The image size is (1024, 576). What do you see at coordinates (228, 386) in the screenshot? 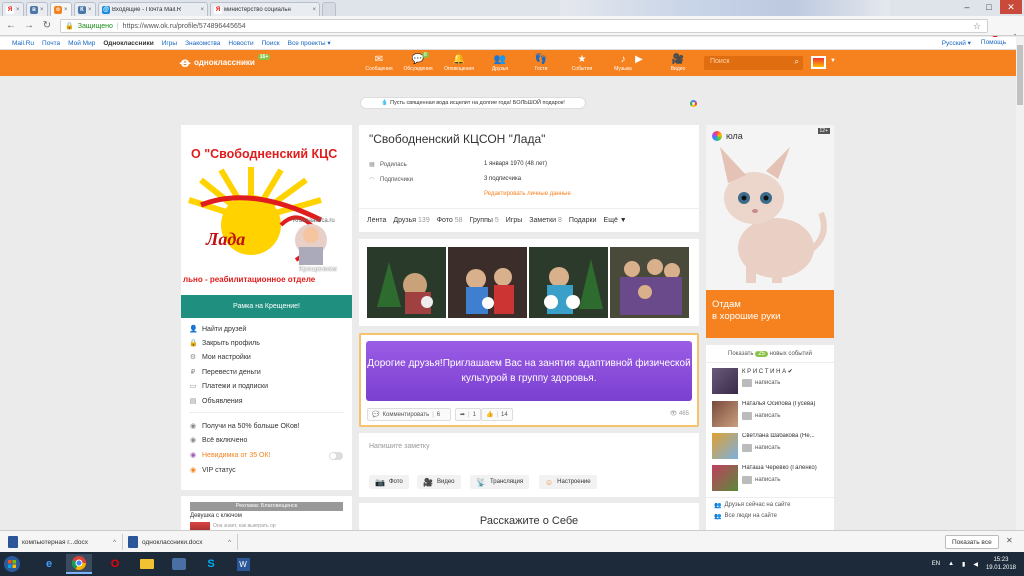
I see `menu-payments: ▭ Платежи и подписки` at bounding box center [228, 386].